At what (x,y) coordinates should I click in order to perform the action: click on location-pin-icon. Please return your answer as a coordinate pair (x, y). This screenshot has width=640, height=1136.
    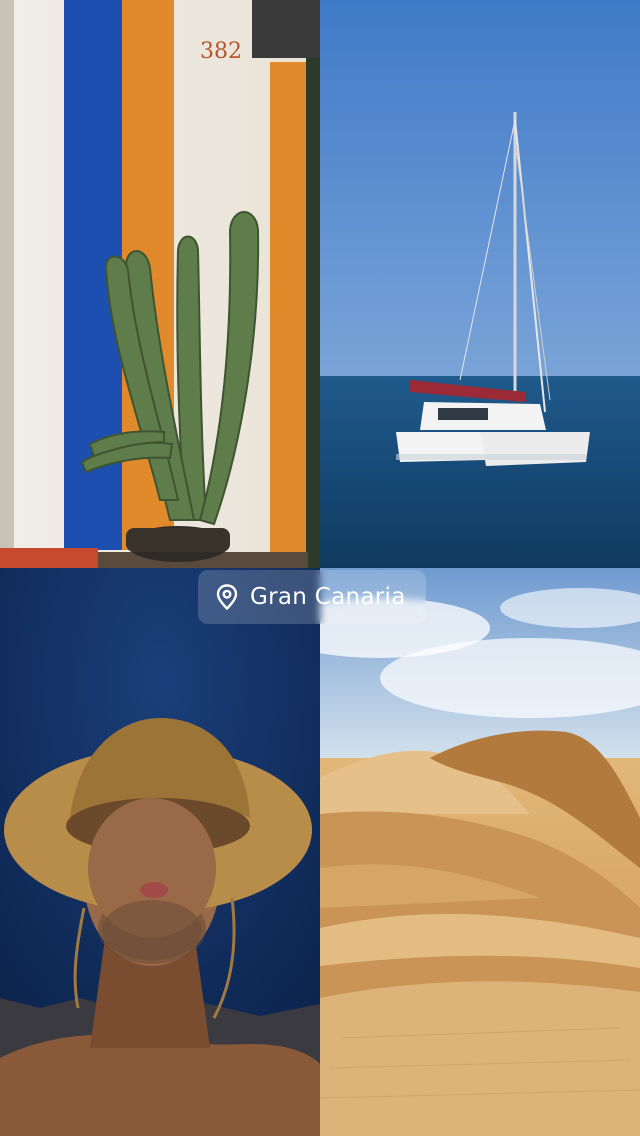
    Looking at the image, I should click on (227, 597).